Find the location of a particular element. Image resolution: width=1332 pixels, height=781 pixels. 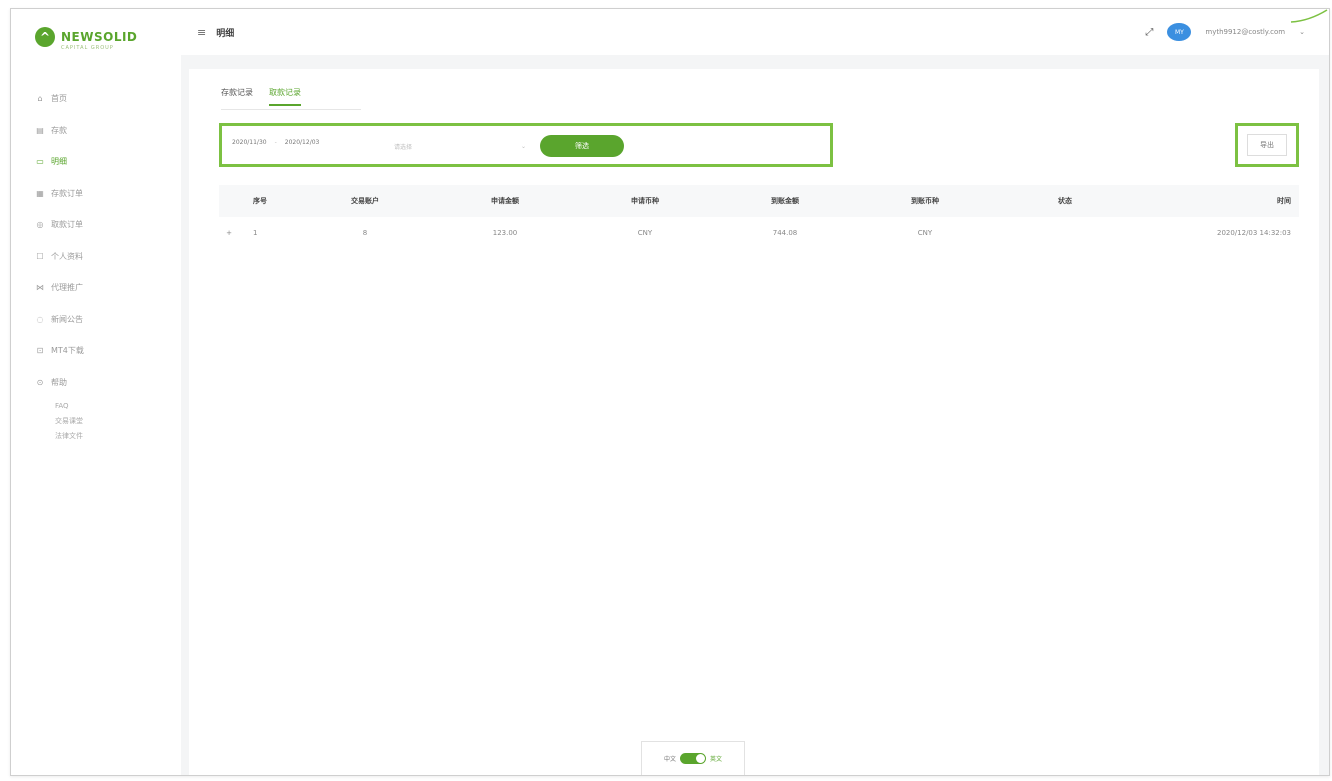

language-switch is located at coordinates (693, 758).